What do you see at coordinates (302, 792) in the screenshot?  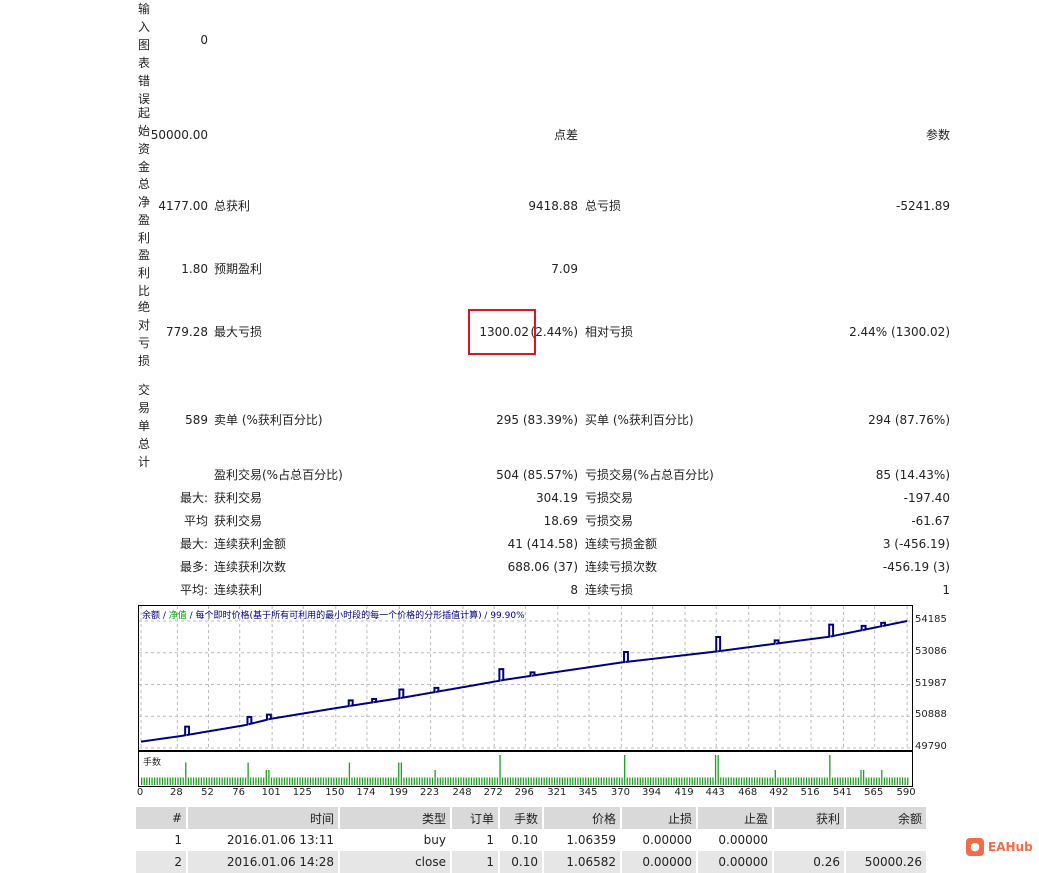 I see `x-tick-label: 125` at bounding box center [302, 792].